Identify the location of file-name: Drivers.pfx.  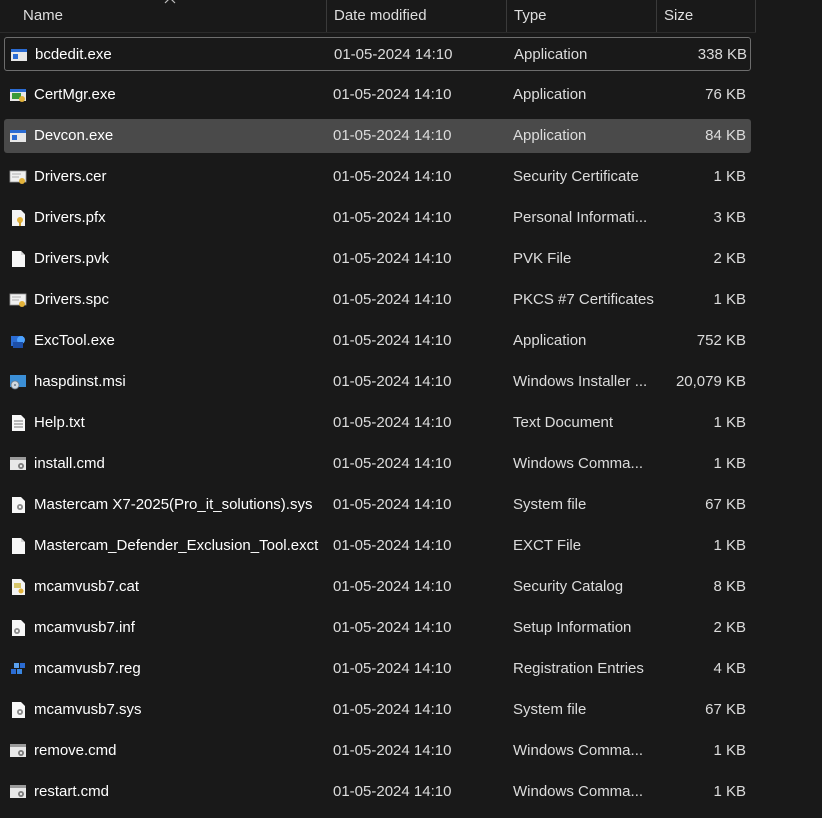
(70, 217).